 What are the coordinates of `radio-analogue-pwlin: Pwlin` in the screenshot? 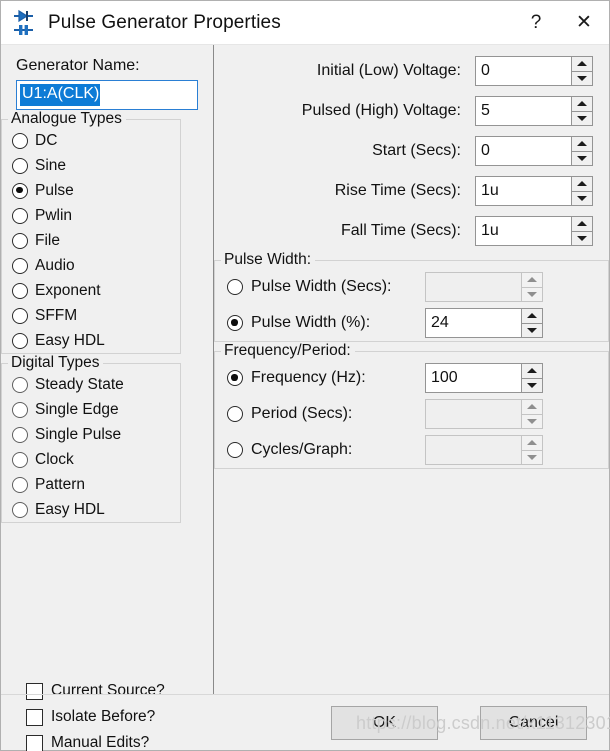 It's located at (91, 215).